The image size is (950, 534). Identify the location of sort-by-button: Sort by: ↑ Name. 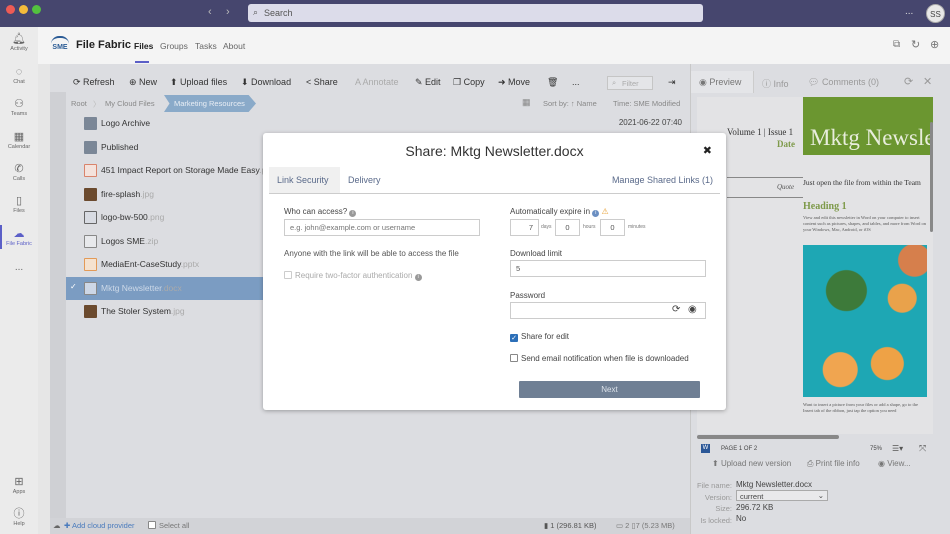
(570, 103).